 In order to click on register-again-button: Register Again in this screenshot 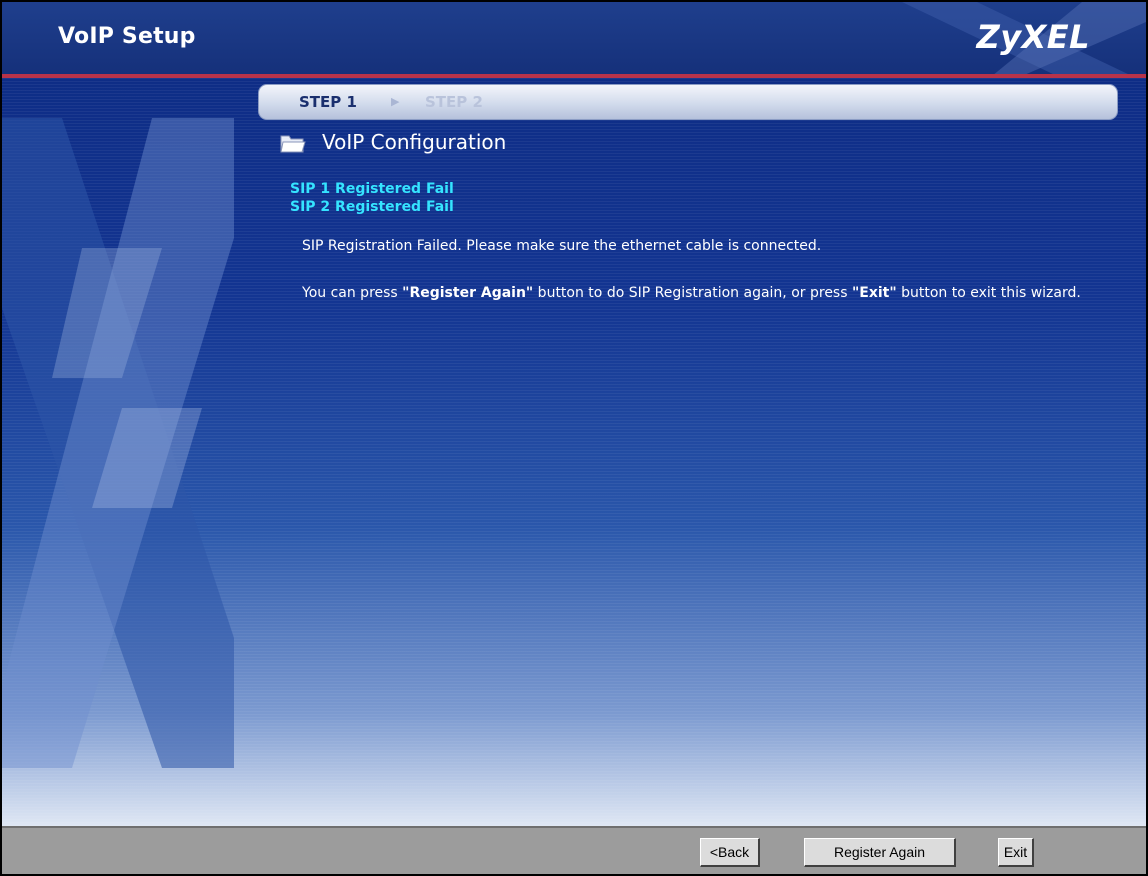, I will do `click(880, 852)`.